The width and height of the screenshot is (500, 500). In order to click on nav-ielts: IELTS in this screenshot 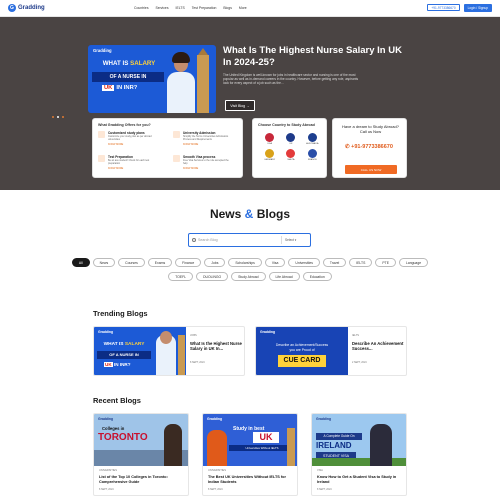, I will do `click(180, 8)`.